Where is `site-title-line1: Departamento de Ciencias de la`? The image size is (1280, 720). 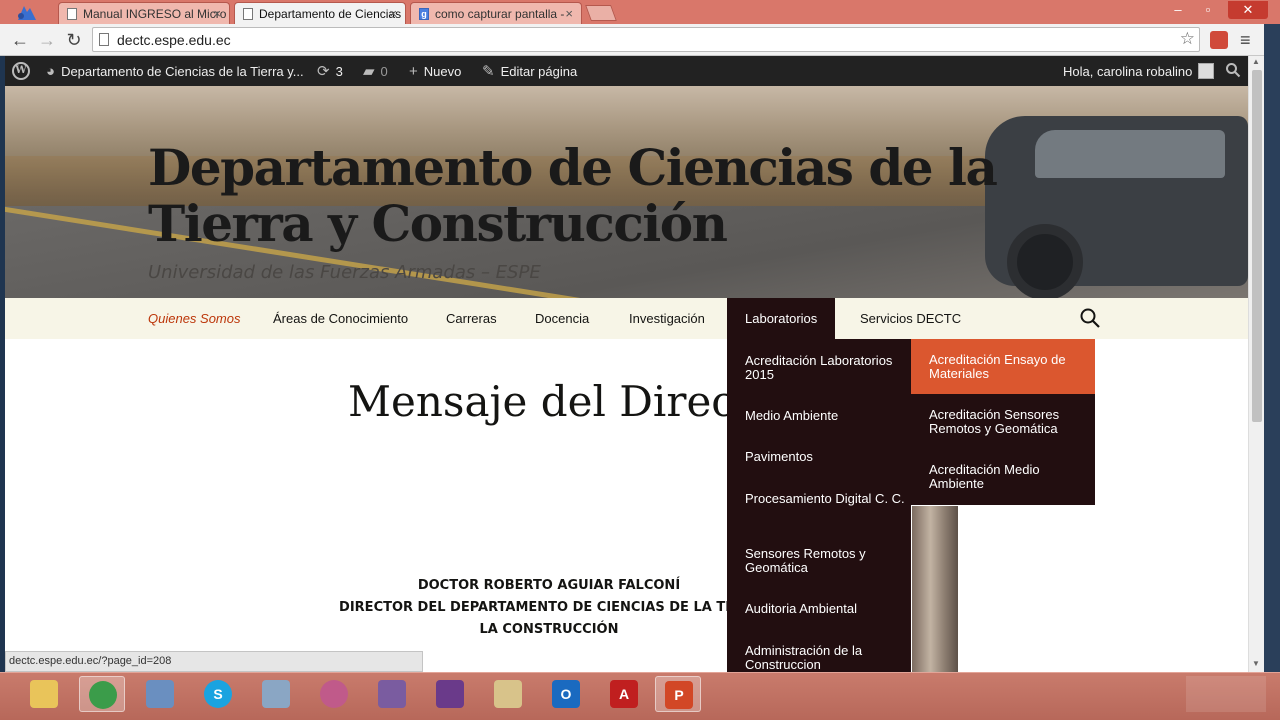
site-title-line1: Departamento de Ciencias de la is located at coordinates (573, 167).